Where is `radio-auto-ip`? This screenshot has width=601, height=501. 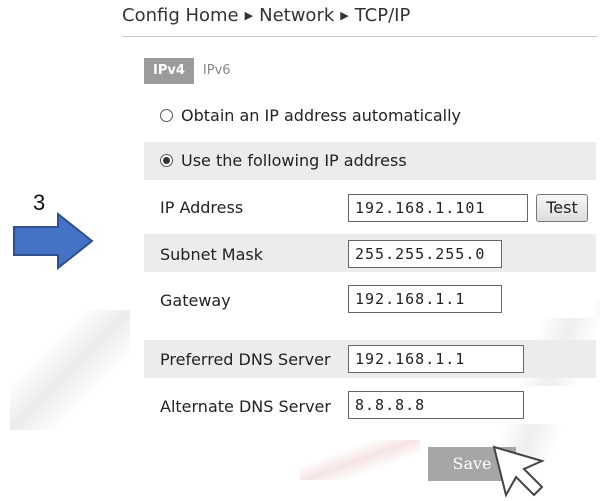
radio-auto-ip is located at coordinates (166, 115).